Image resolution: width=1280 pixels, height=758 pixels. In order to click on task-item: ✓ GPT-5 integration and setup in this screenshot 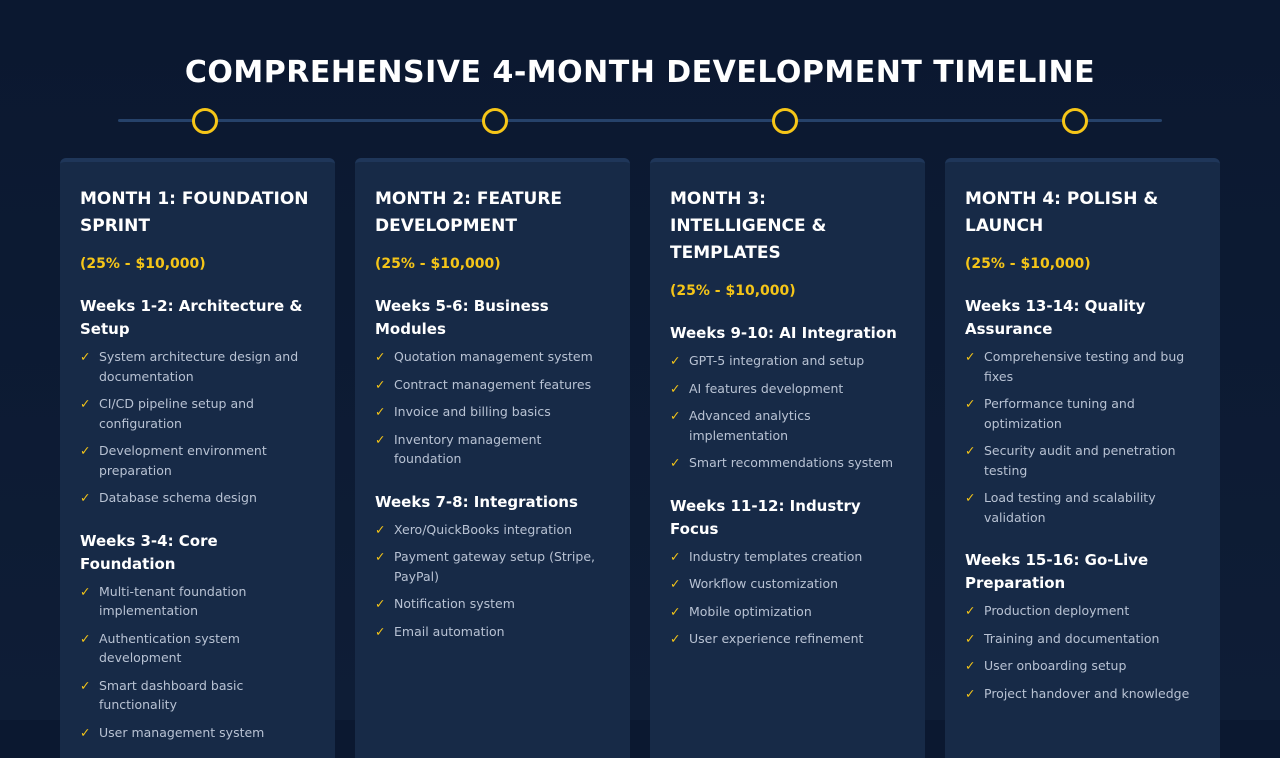, I will do `click(787, 361)`.